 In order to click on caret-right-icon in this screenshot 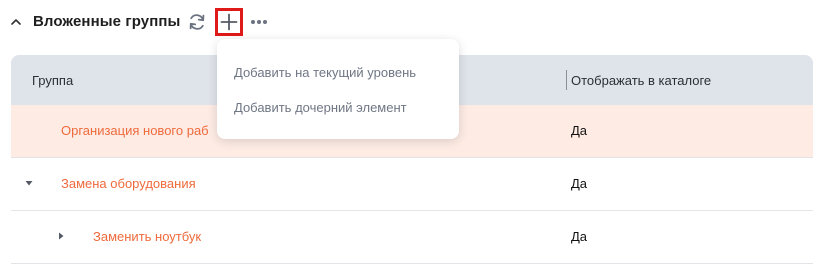, I will do `click(61, 236)`.